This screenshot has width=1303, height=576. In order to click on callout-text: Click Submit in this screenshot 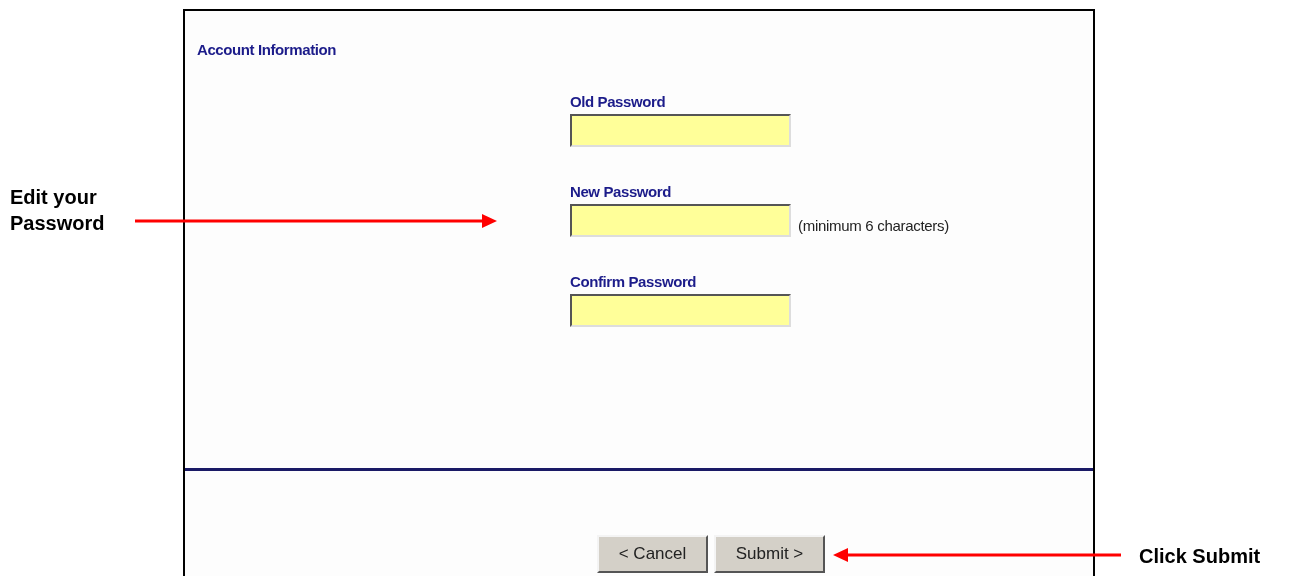, I will do `click(1200, 556)`.